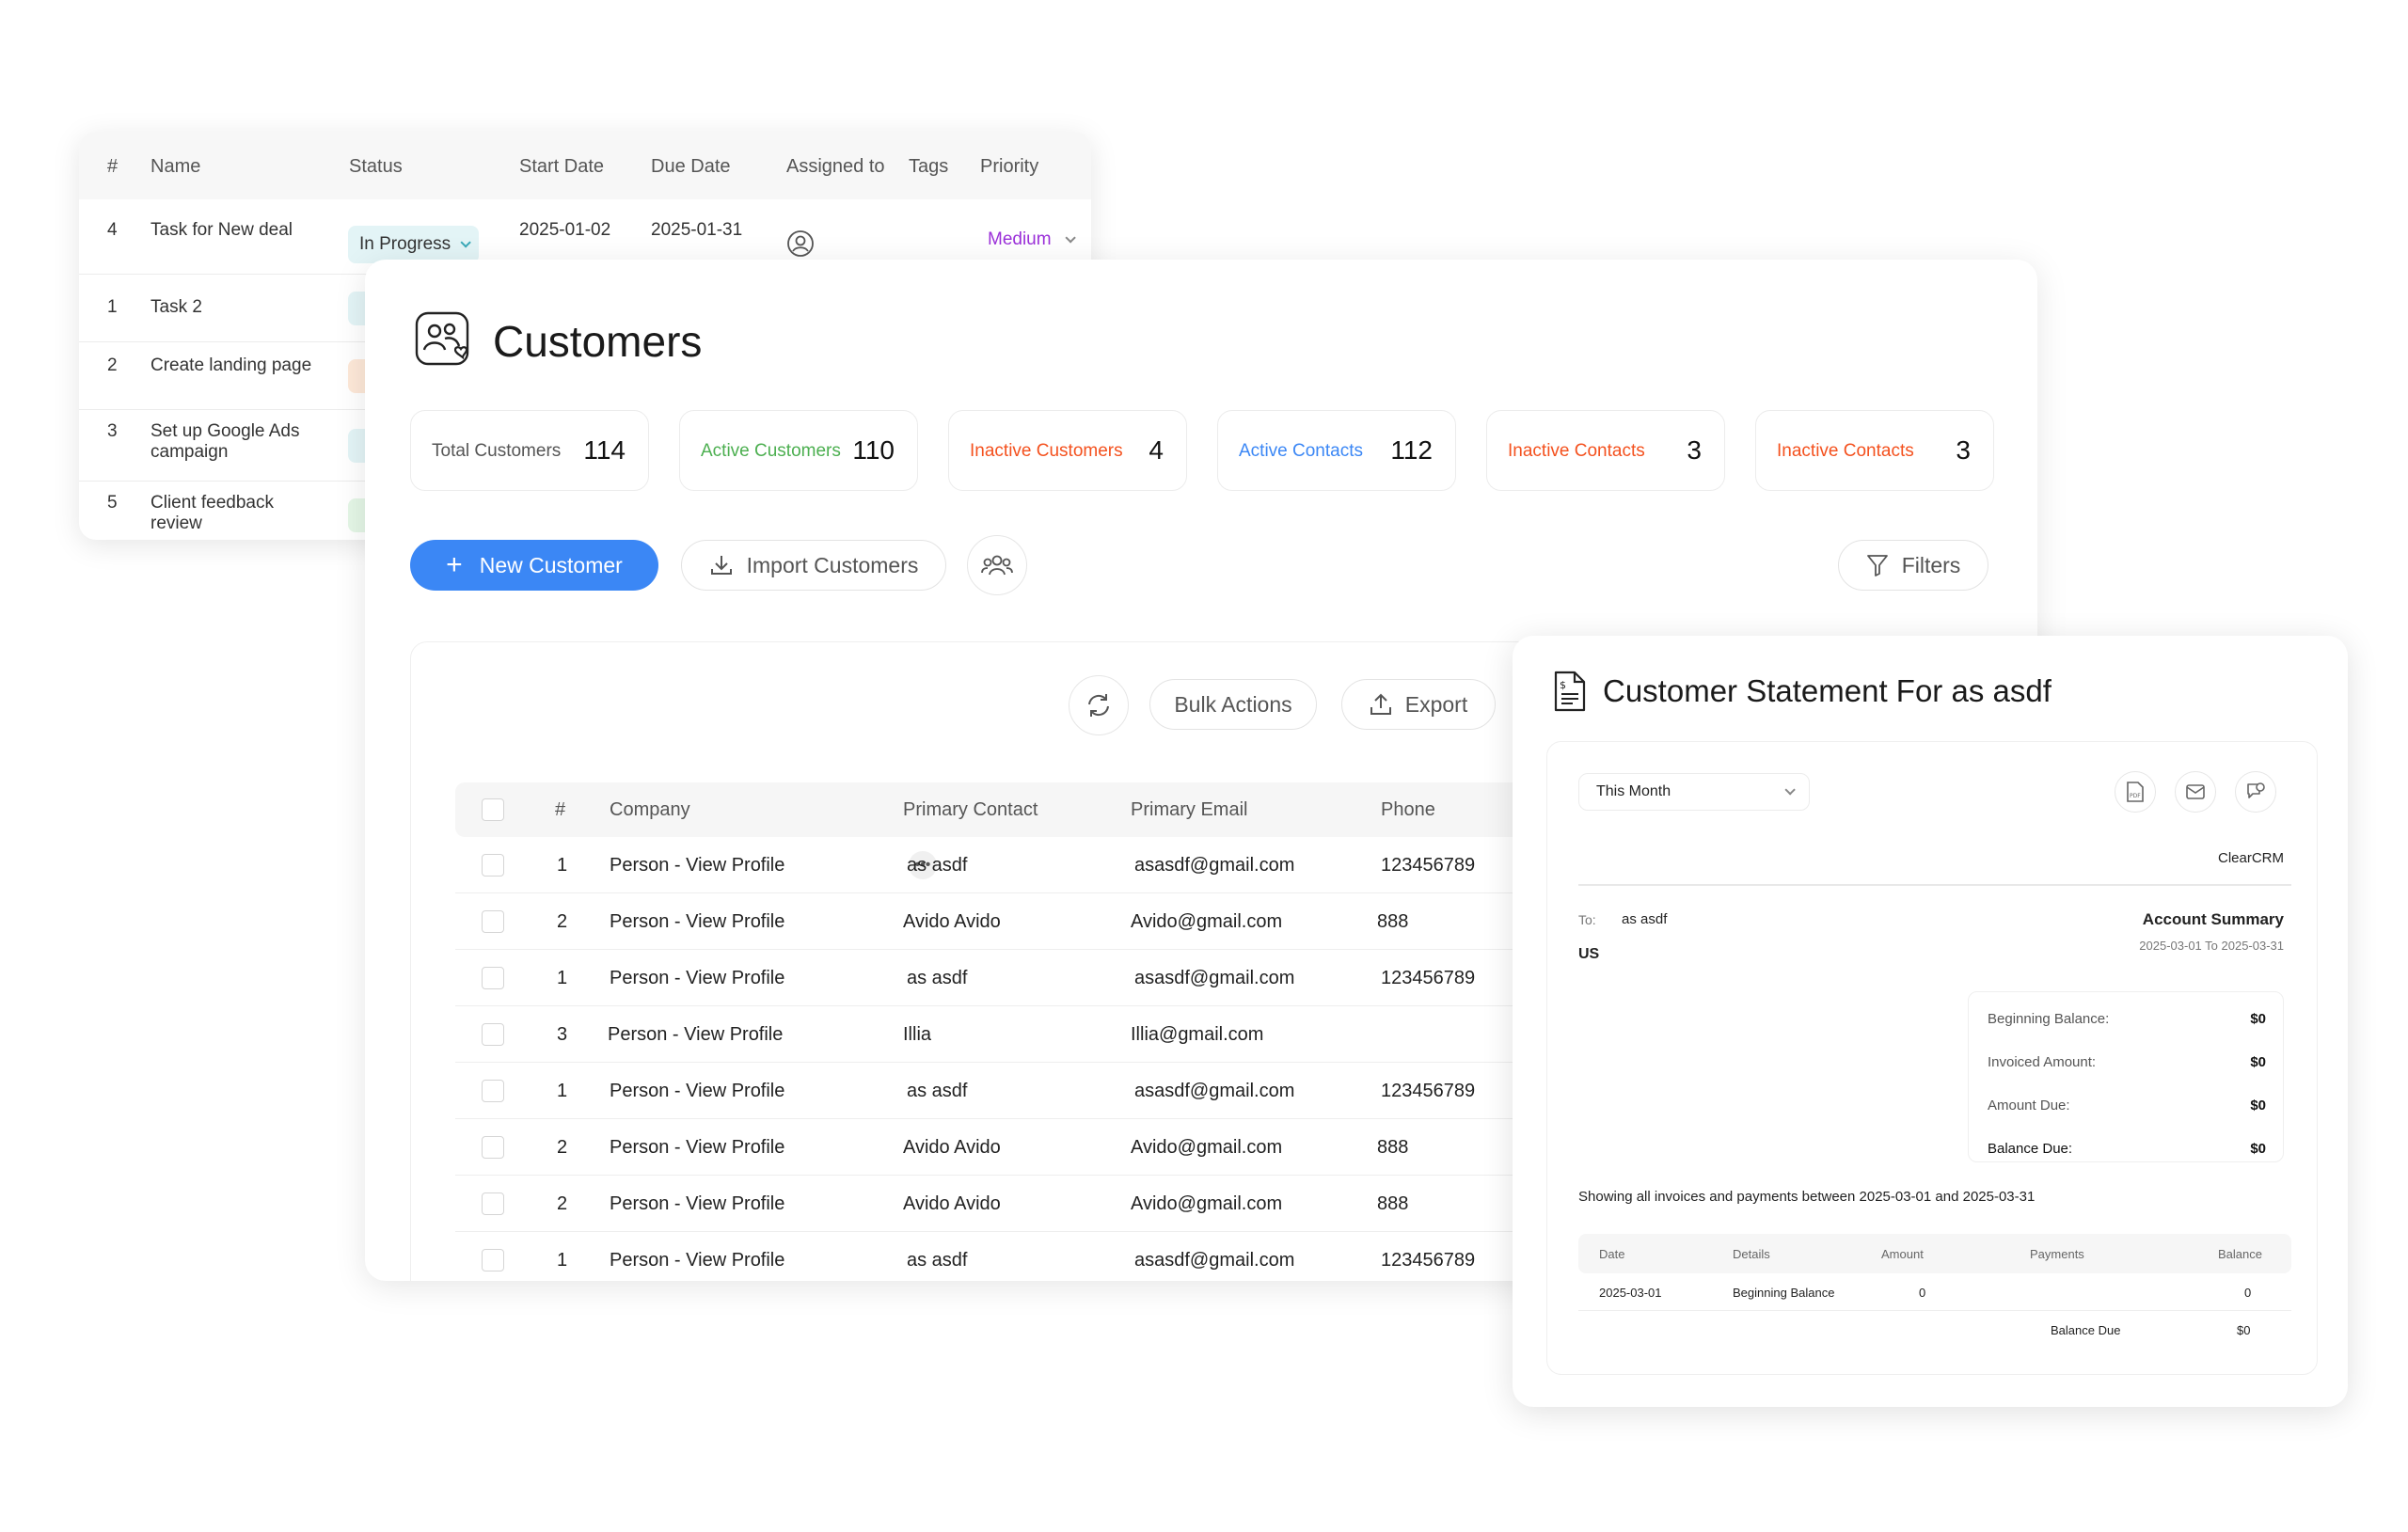 The width and height of the screenshot is (2408, 1532). Describe the element at coordinates (562, 1034) in the screenshot. I see `row-num: 3` at that location.